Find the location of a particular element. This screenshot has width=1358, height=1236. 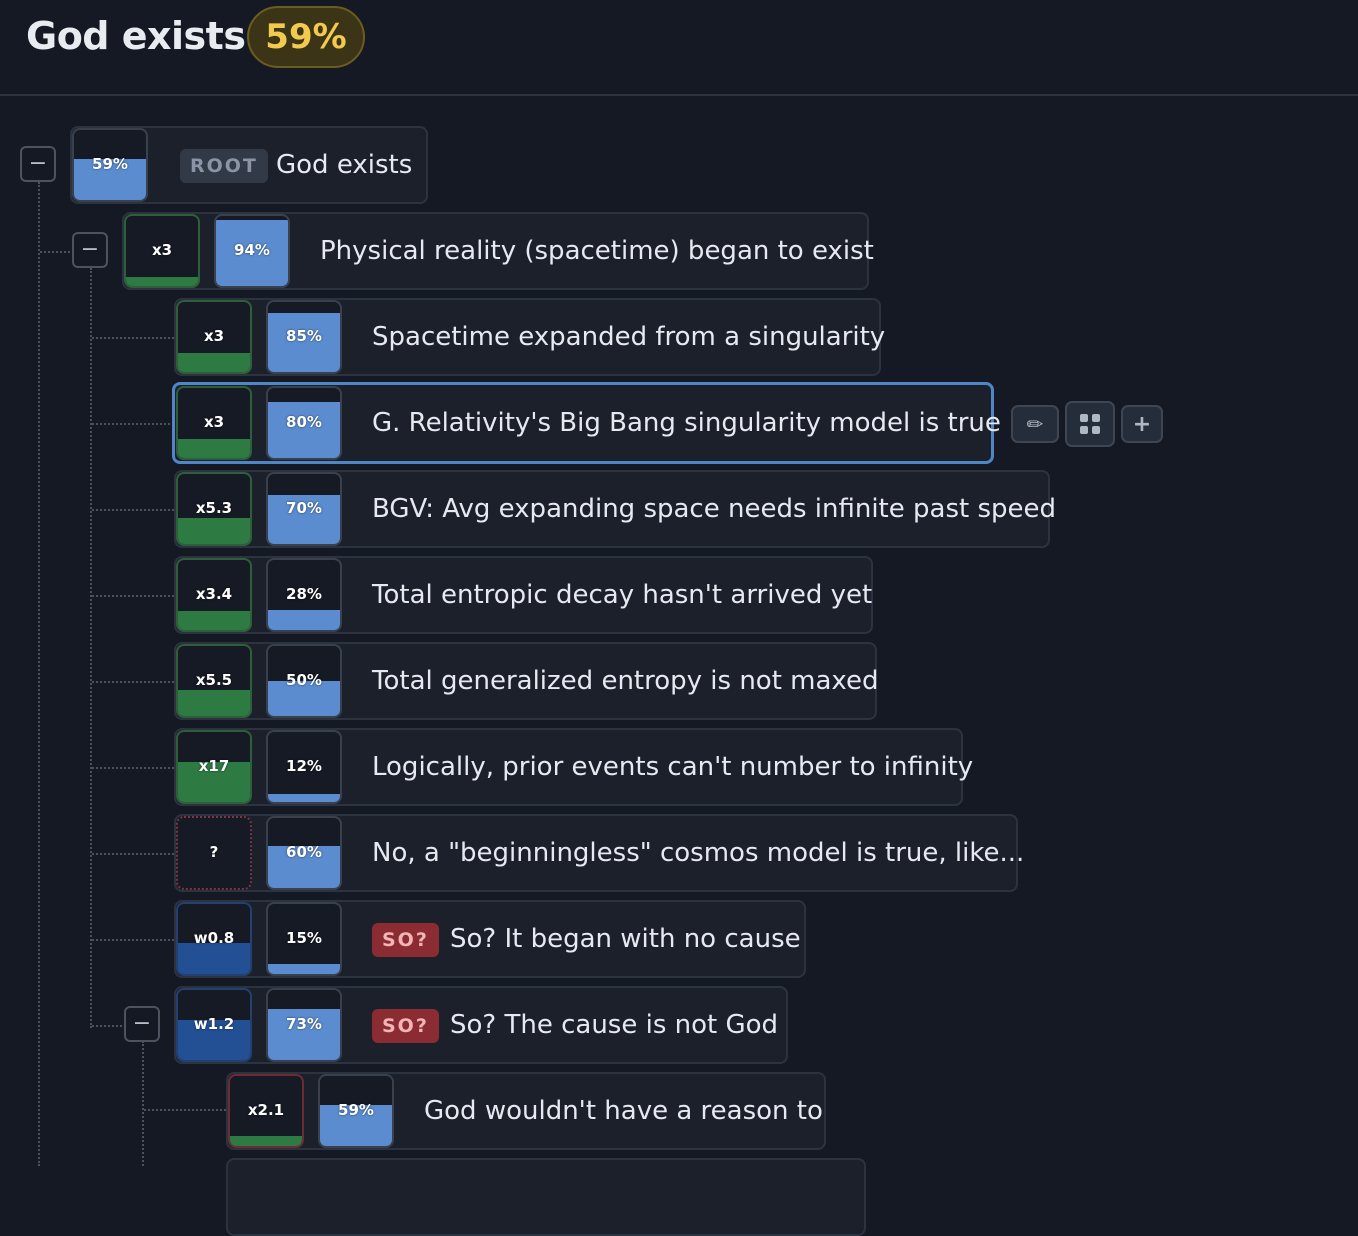

node-text: So? It began with no cause is located at coordinates (625, 939).